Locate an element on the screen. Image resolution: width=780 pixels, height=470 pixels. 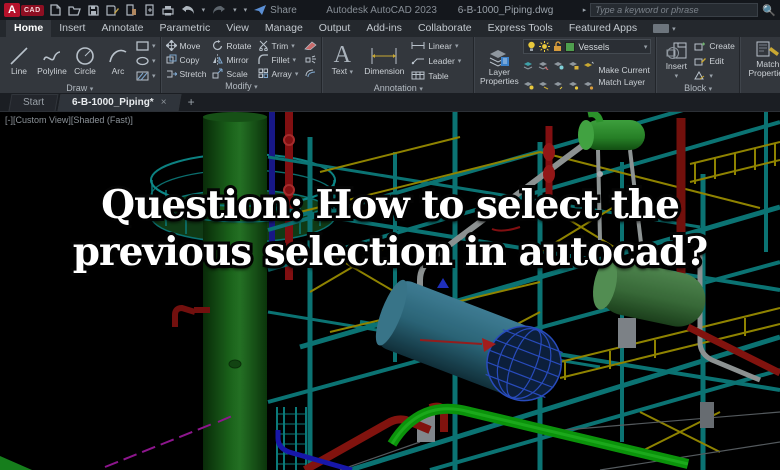
file-tab-document: 6-B-1000_Piping* × is located at coordinates (119, 102).